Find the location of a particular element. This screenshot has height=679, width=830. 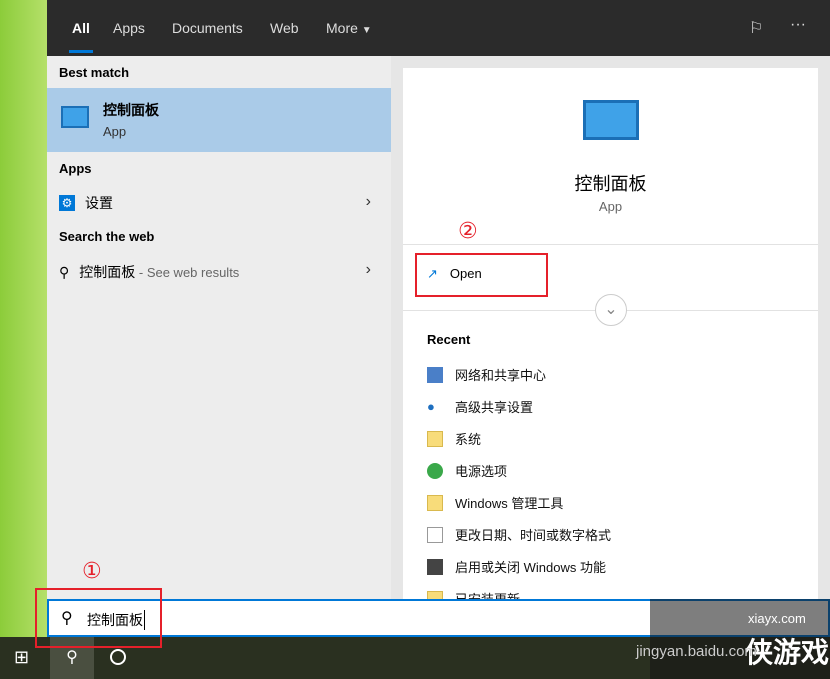

preview-subtitle: App is located at coordinates (610, 206).